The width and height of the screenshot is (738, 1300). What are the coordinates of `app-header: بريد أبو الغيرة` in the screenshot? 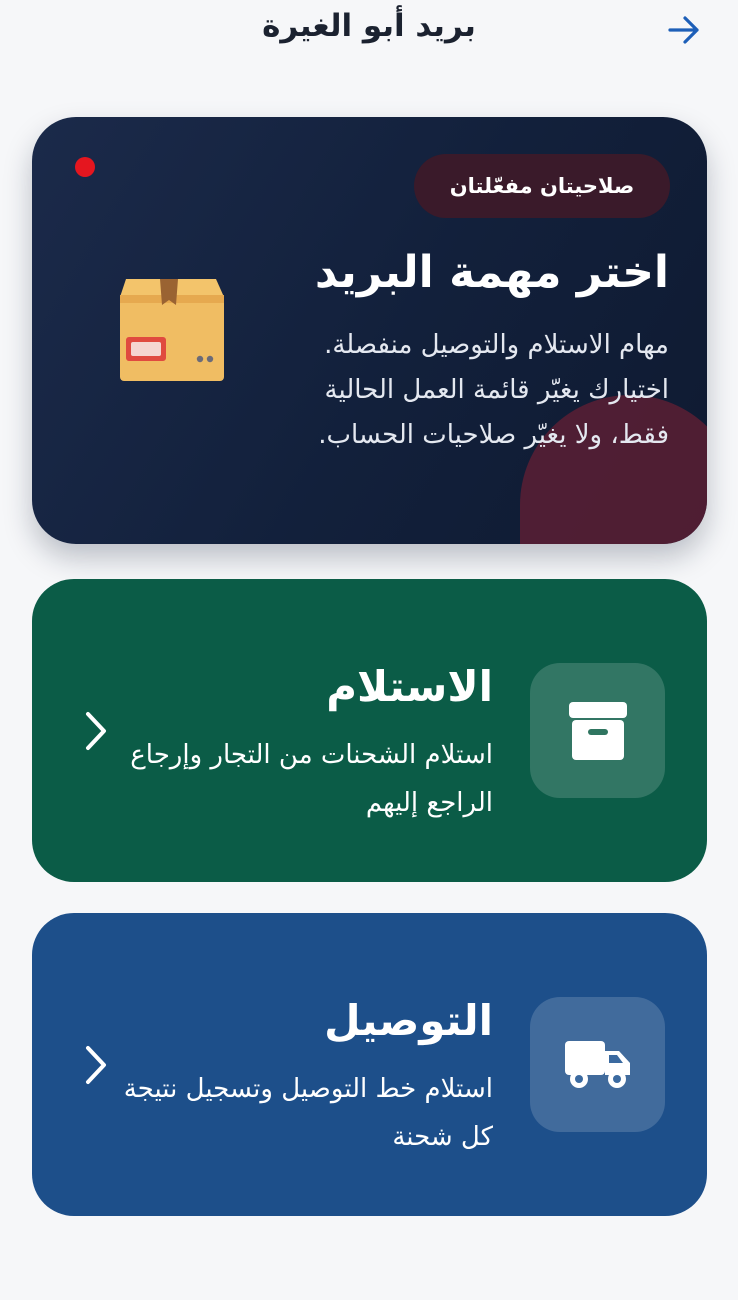 It's located at (369, 35).